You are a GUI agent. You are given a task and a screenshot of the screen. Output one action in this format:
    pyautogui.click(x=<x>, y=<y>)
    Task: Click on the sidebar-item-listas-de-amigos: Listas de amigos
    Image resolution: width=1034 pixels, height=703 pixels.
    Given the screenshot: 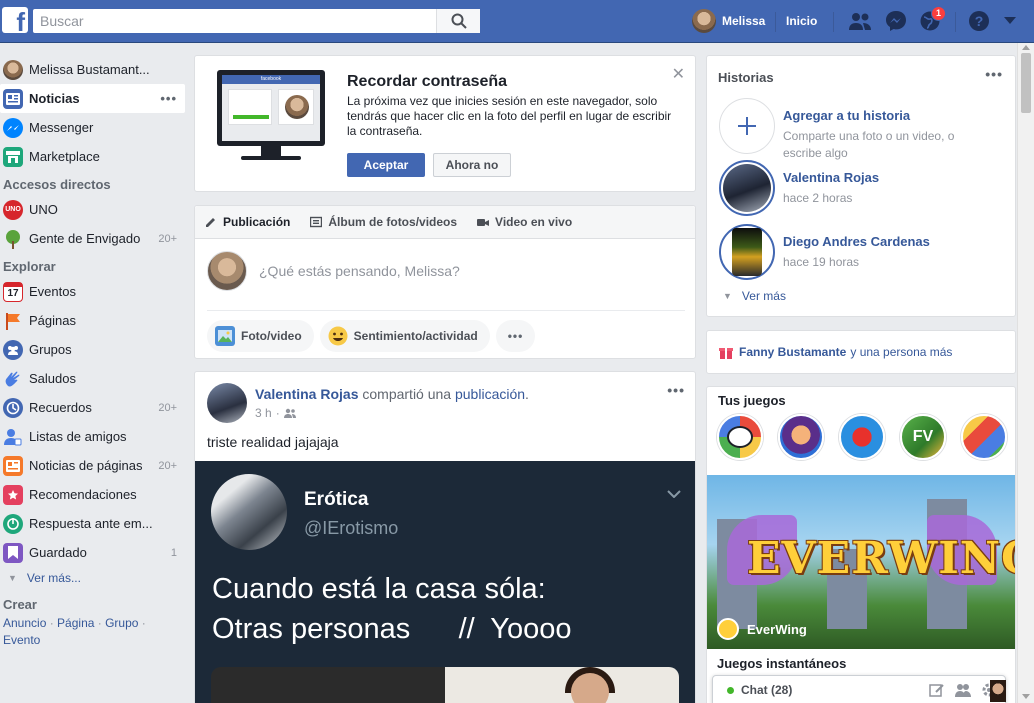 What is the action you would take?
    pyautogui.click(x=92, y=436)
    